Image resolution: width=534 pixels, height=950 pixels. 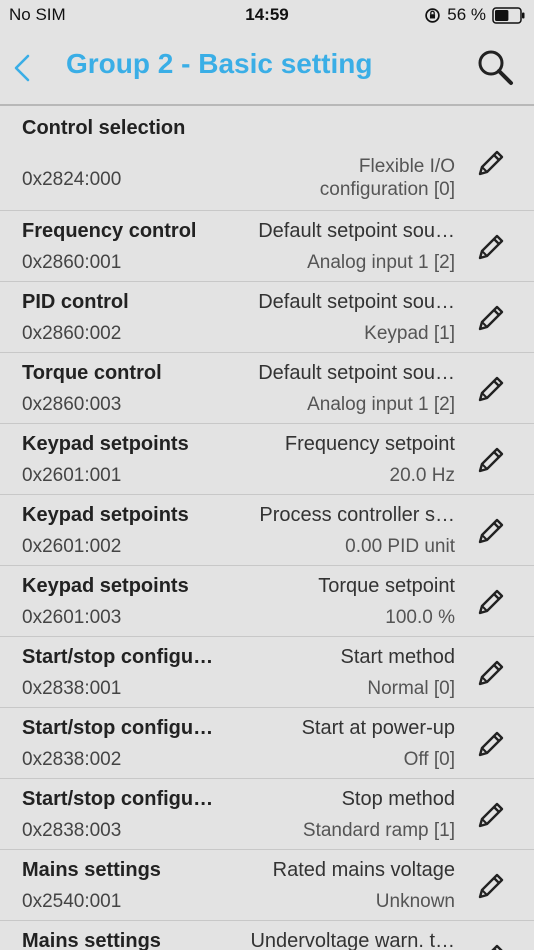 What do you see at coordinates (363, 870) in the screenshot?
I see `parameter-title: Rated mains voltage` at bounding box center [363, 870].